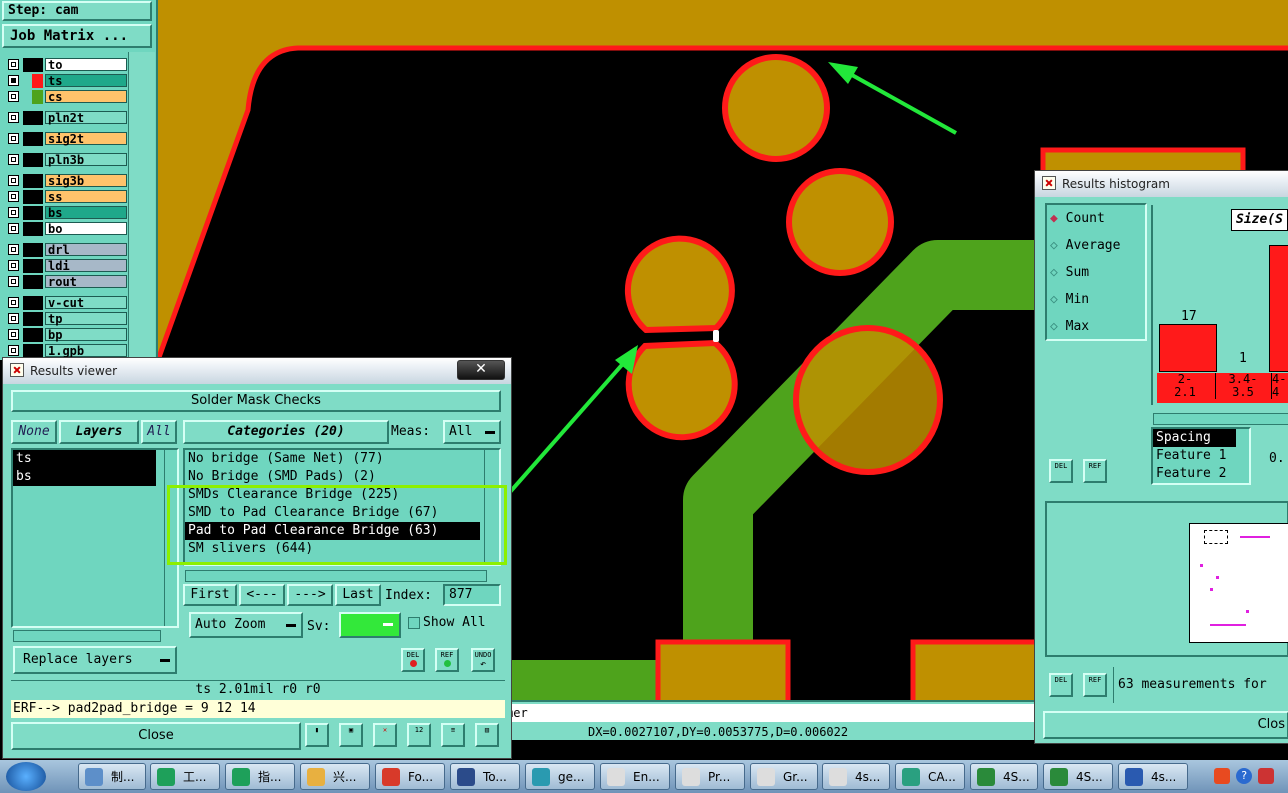 The height and width of the screenshot is (793, 1288). What do you see at coordinates (358, 595) in the screenshot?
I see `last-button: Last` at bounding box center [358, 595].